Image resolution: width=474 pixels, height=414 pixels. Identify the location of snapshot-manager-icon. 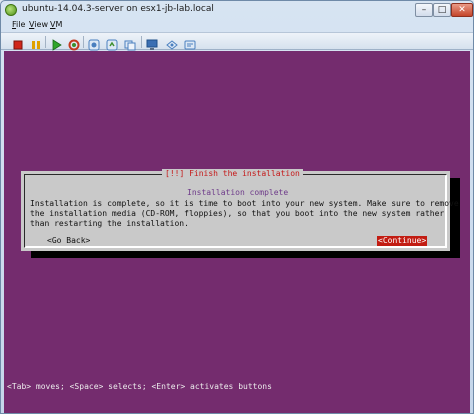
(130, 43).